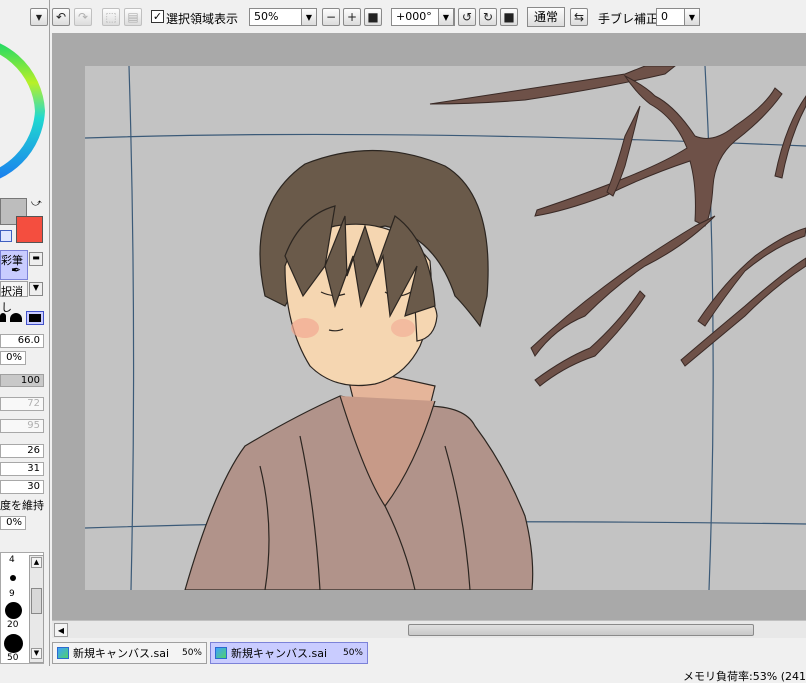  Describe the element at coordinates (16, 270) in the screenshot. I see `brush-icon: ✒` at that location.